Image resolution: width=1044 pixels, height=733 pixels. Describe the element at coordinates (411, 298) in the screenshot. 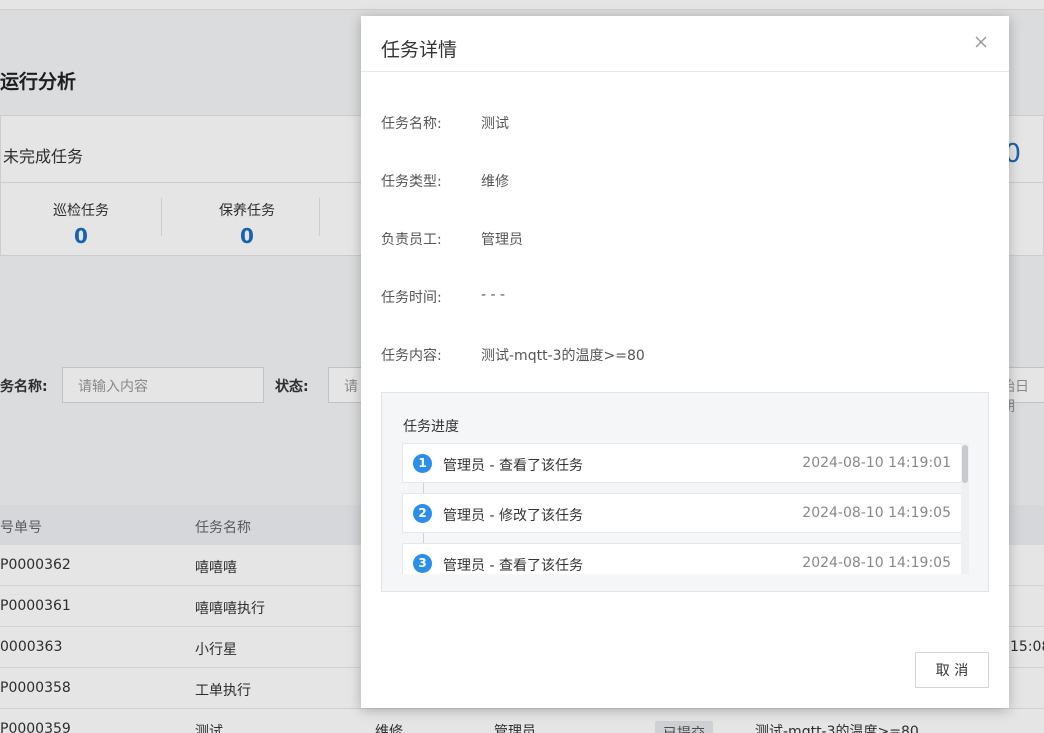

I see `field-label: 任务时间:` at that location.